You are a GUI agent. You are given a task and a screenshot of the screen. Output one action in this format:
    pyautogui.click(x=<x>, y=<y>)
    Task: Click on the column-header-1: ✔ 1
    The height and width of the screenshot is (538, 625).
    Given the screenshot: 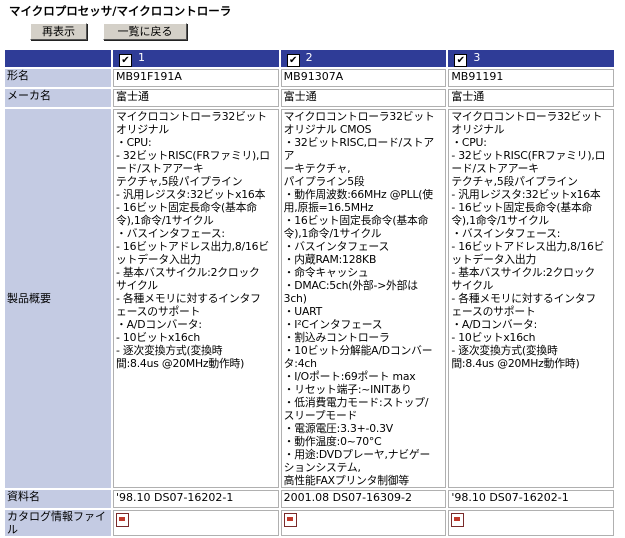 What is the action you would take?
    pyautogui.click(x=196, y=58)
    